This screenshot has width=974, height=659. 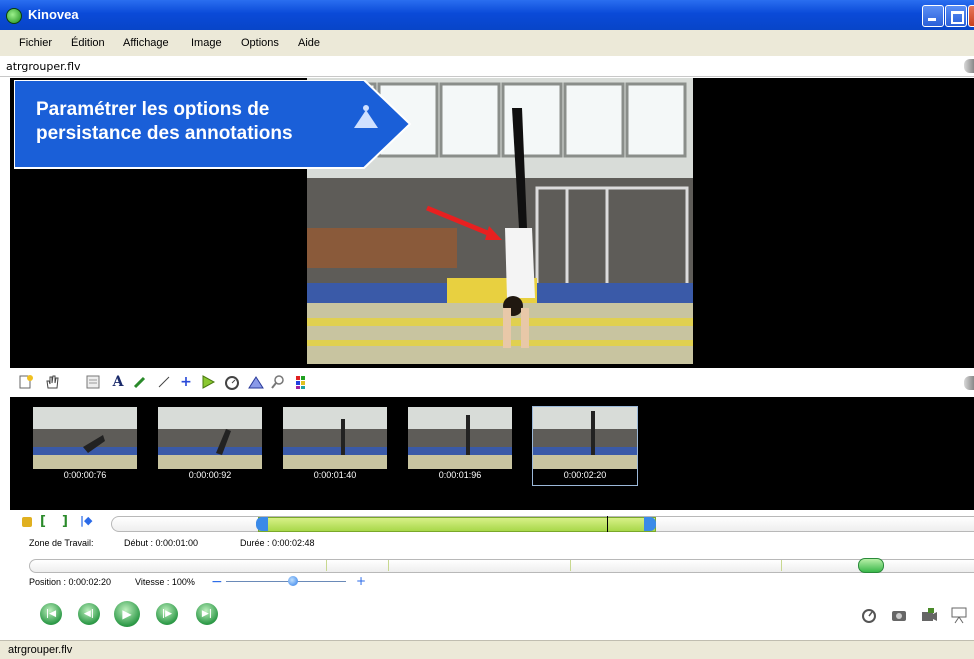 I want to click on thumbnail-selected: 0:00:02:20, so click(x=585, y=446).